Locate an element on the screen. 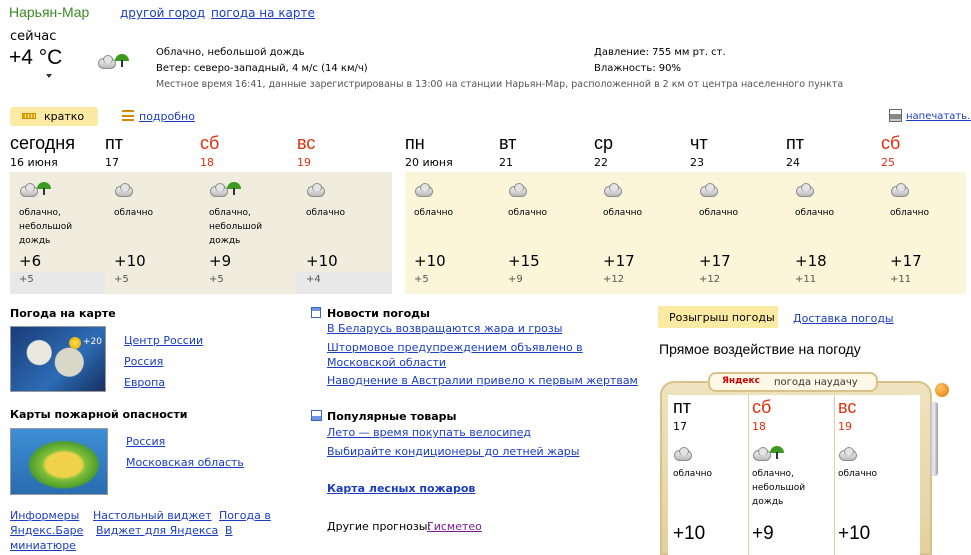 The height and width of the screenshot is (555, 971). fire-map-thumbnail is located at coordinates (59, 461).